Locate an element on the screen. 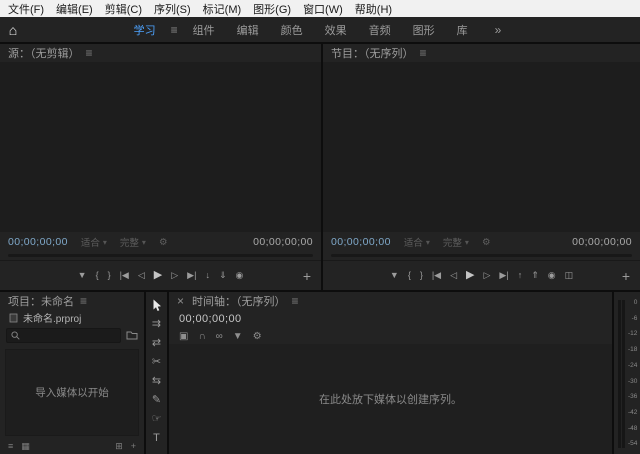 The width and height of the screenshot is (640, 454). db-label: -6 is located at coordinates (634, 318).